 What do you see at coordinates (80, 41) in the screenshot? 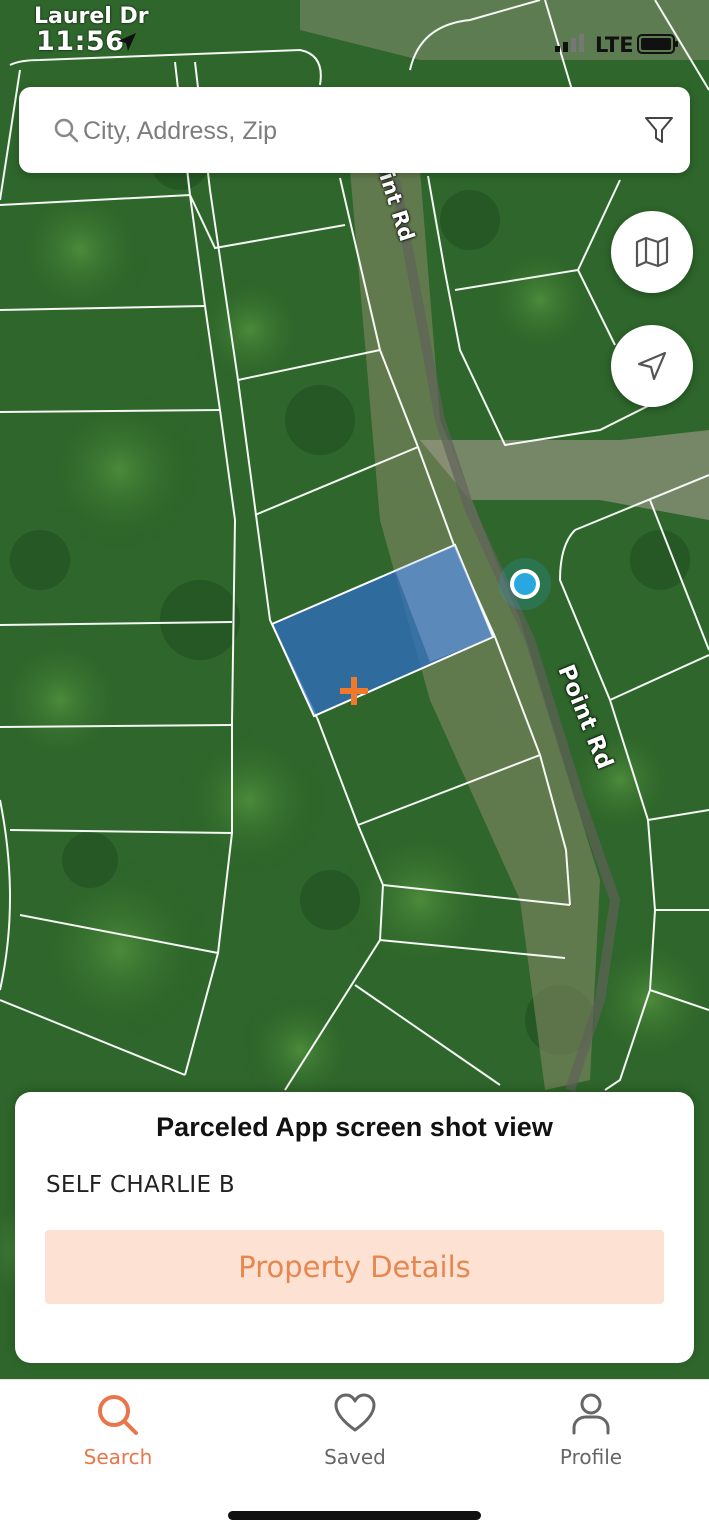
I see `status-time: 11:56` at bounding box center [80, 41].